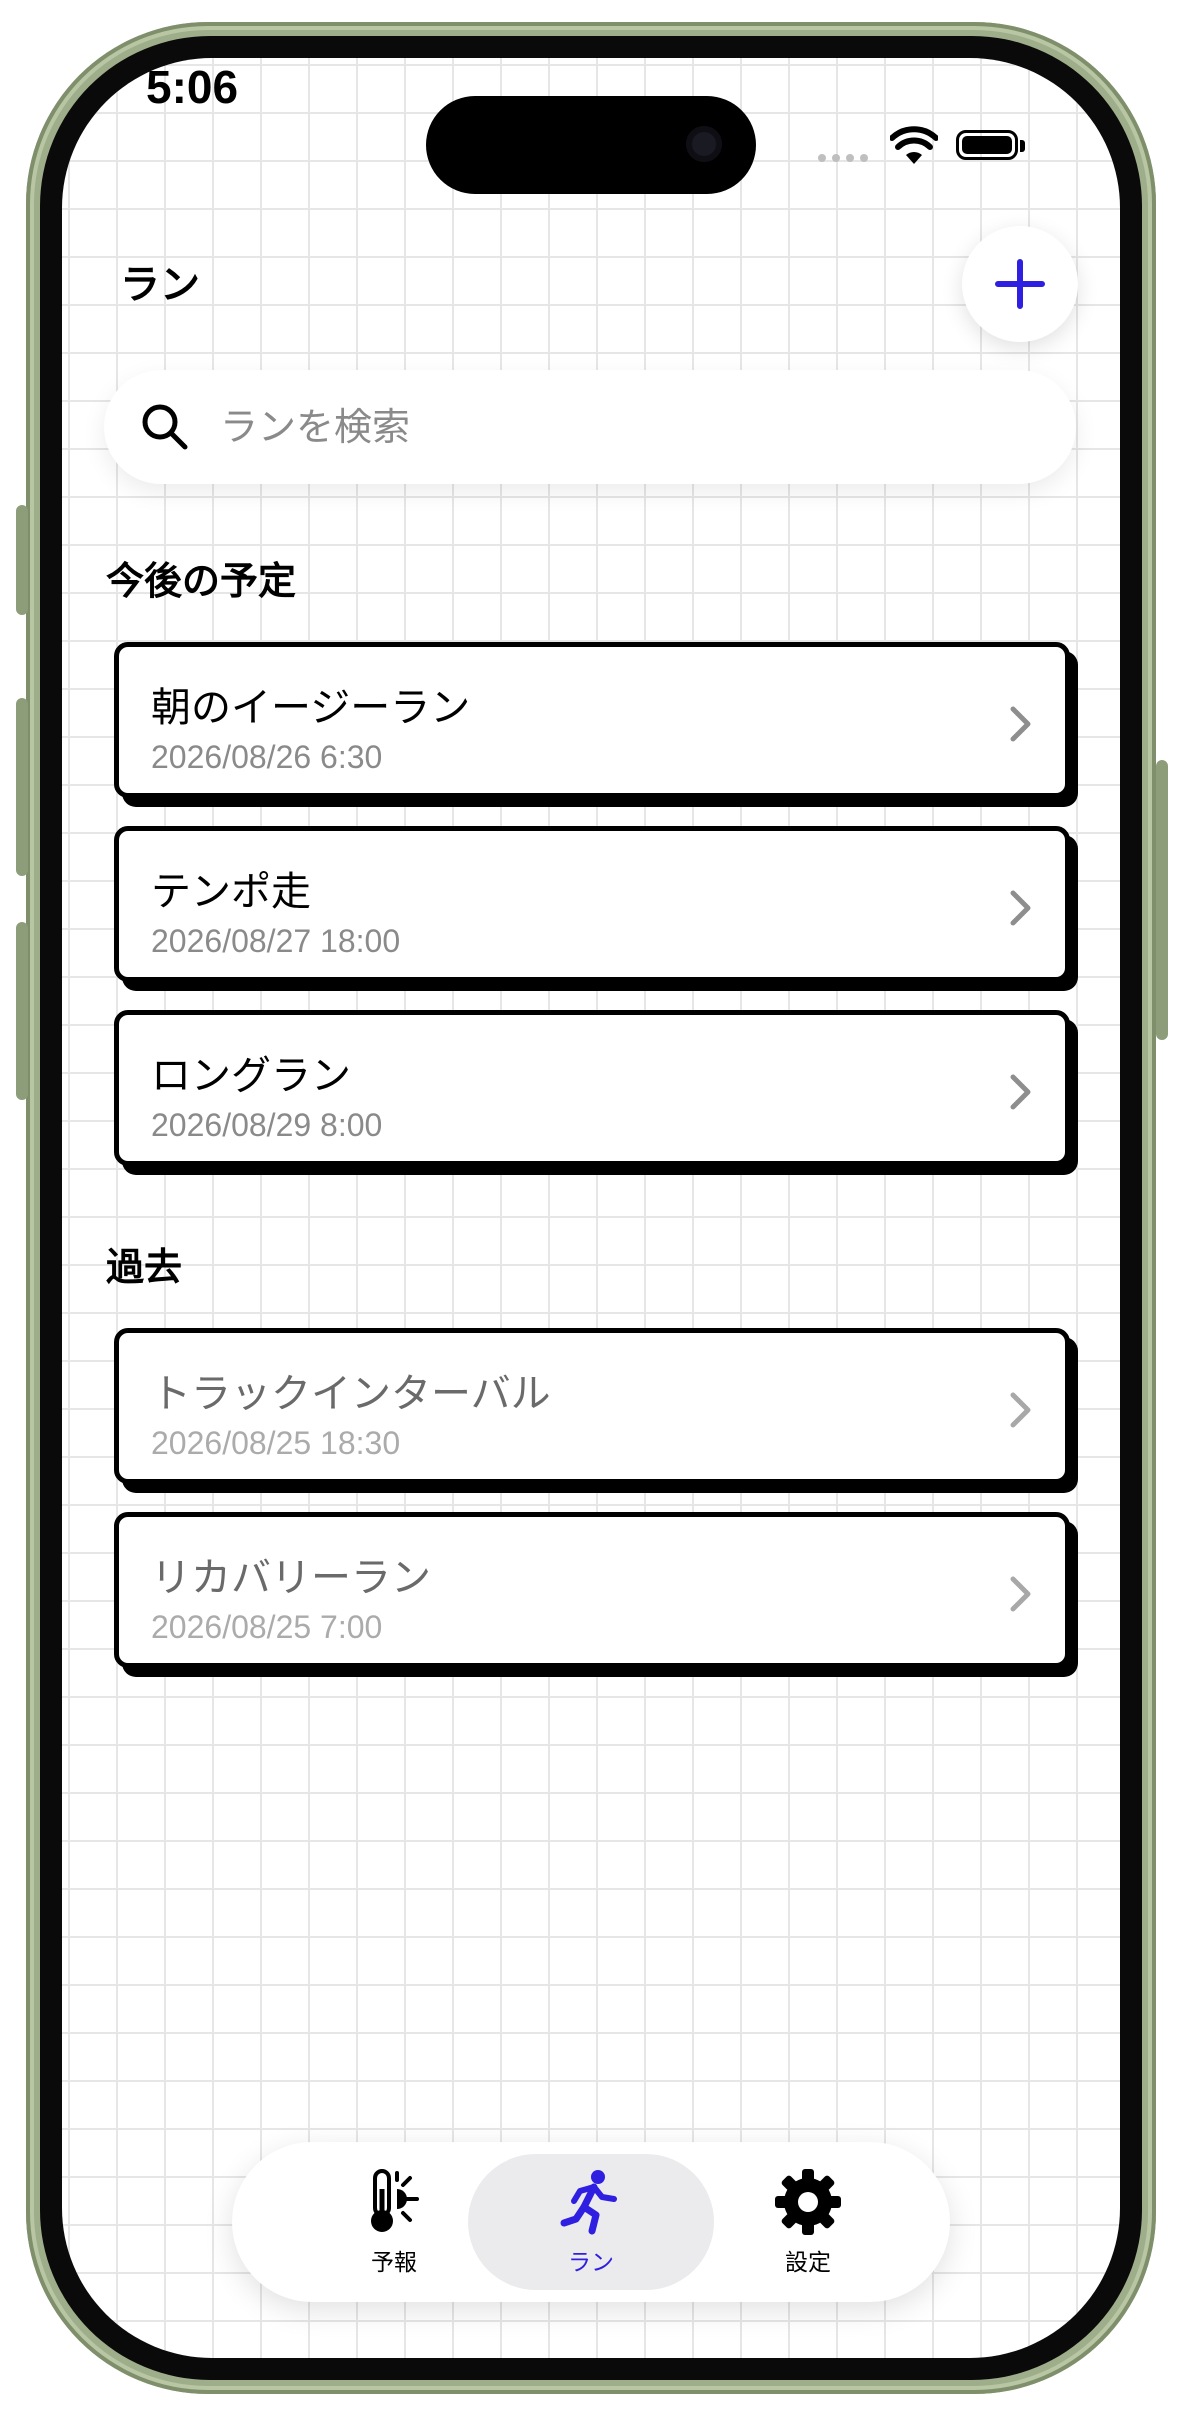 The height and width of the screenshot is (2420, 1184). I want to click on tab-run: ラン, so click(591, 2222).